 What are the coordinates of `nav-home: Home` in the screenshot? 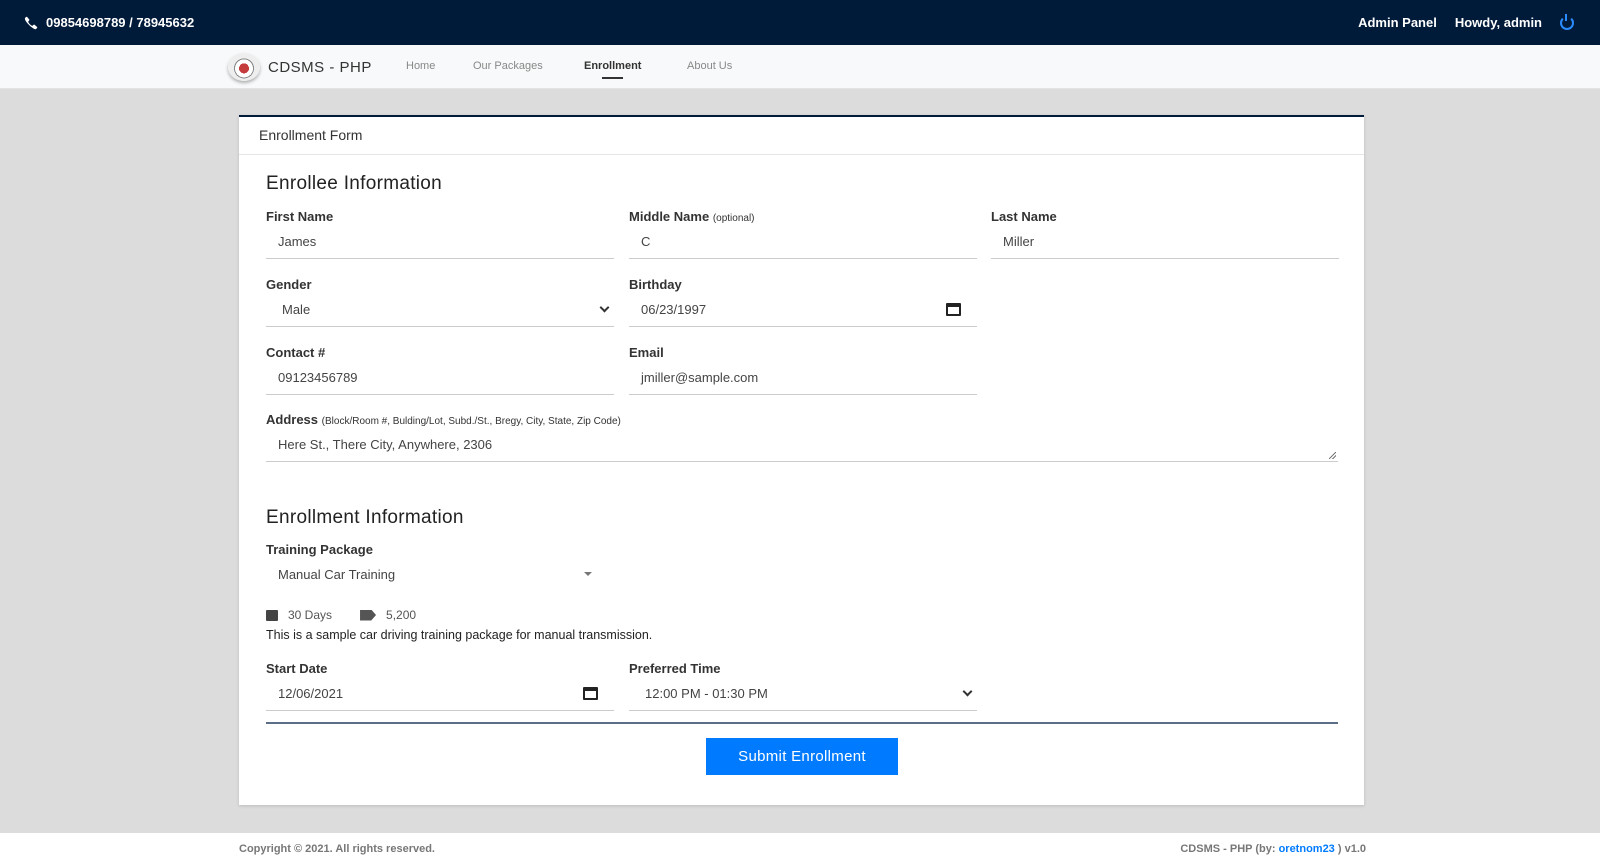 It's located at (420, 66).